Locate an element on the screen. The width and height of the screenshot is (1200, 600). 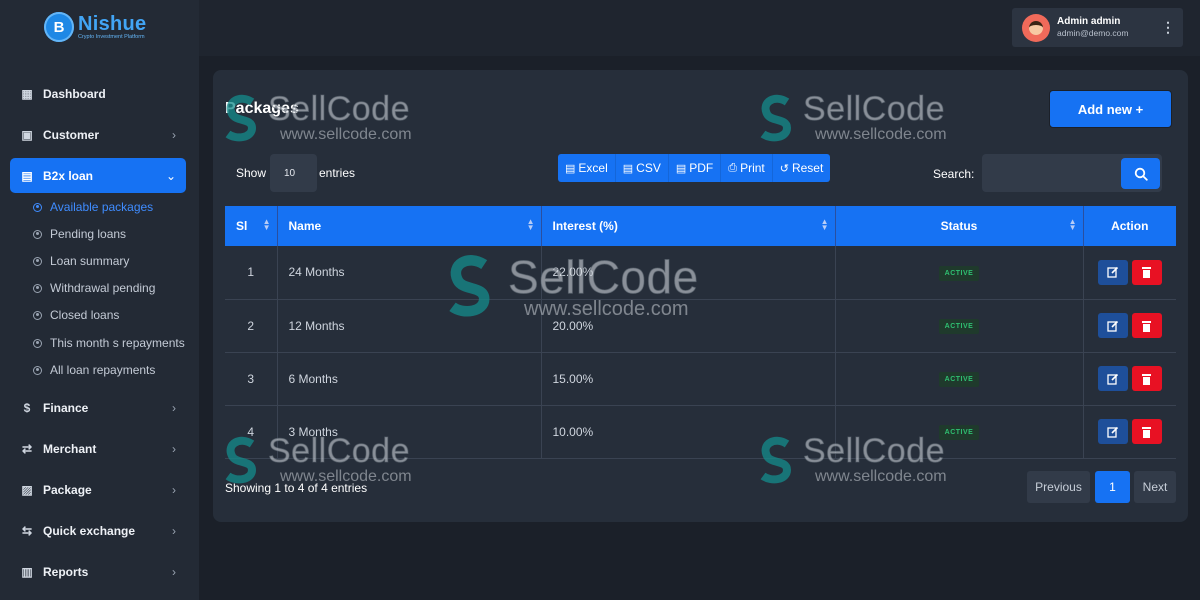
page-1-button: 1 is located at coordinates (1112, 487).